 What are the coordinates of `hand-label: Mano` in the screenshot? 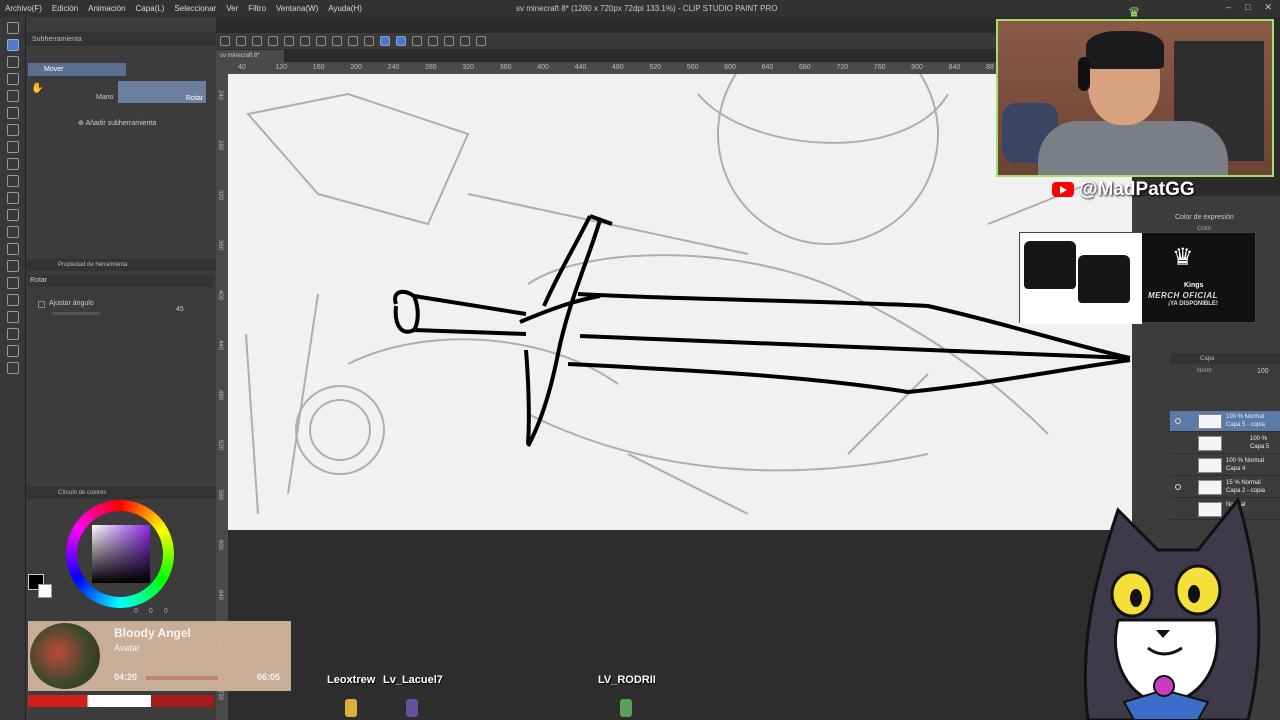 It's located at (105, 97).